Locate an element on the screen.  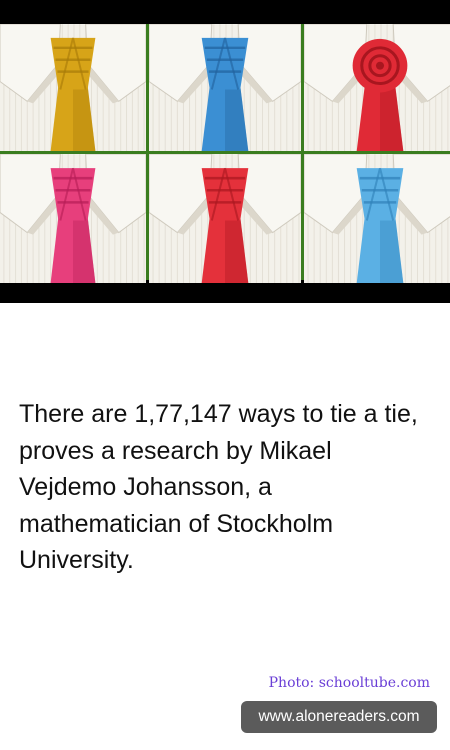
source-link-badge: www.alonereaders.com is located at coordinates (339, 717).